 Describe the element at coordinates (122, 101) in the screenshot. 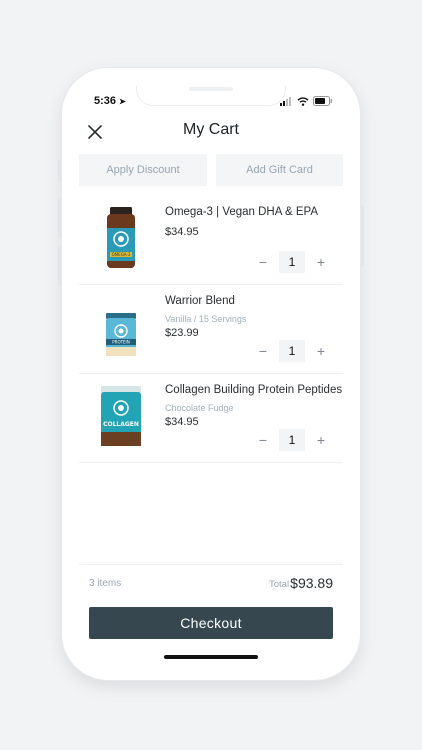

I see `location-arrow-icon: ➤` at that location.